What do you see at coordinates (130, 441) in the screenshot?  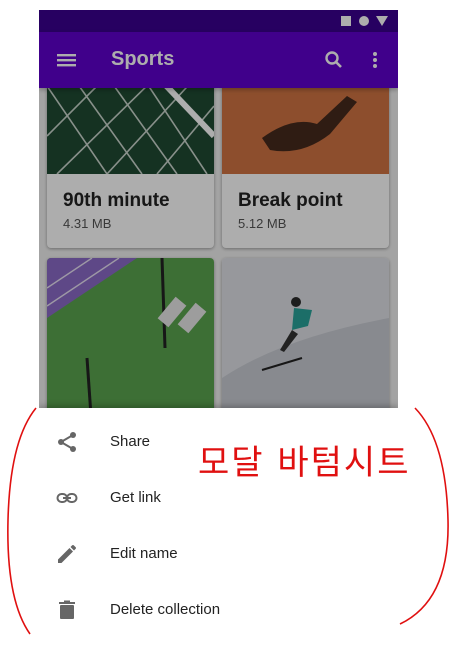 I see `menu-item-label: Share` at bounding box center [130, 441].